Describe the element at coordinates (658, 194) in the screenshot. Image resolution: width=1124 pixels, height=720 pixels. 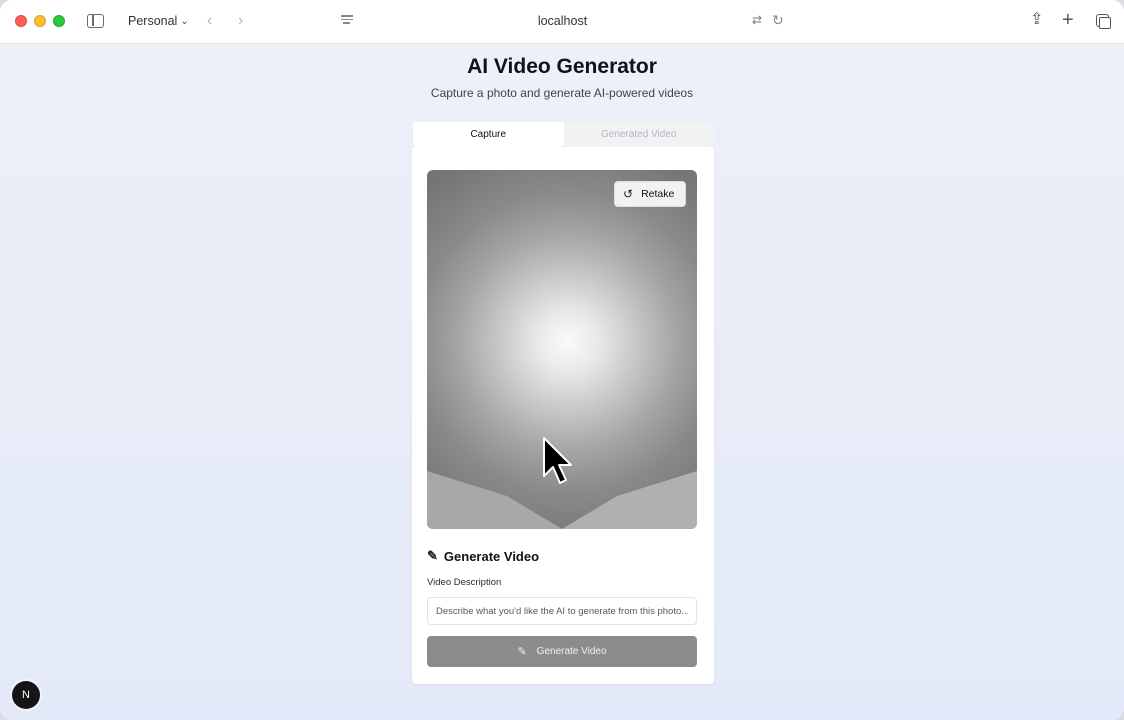
I see `retake-label: Retake` at that location.